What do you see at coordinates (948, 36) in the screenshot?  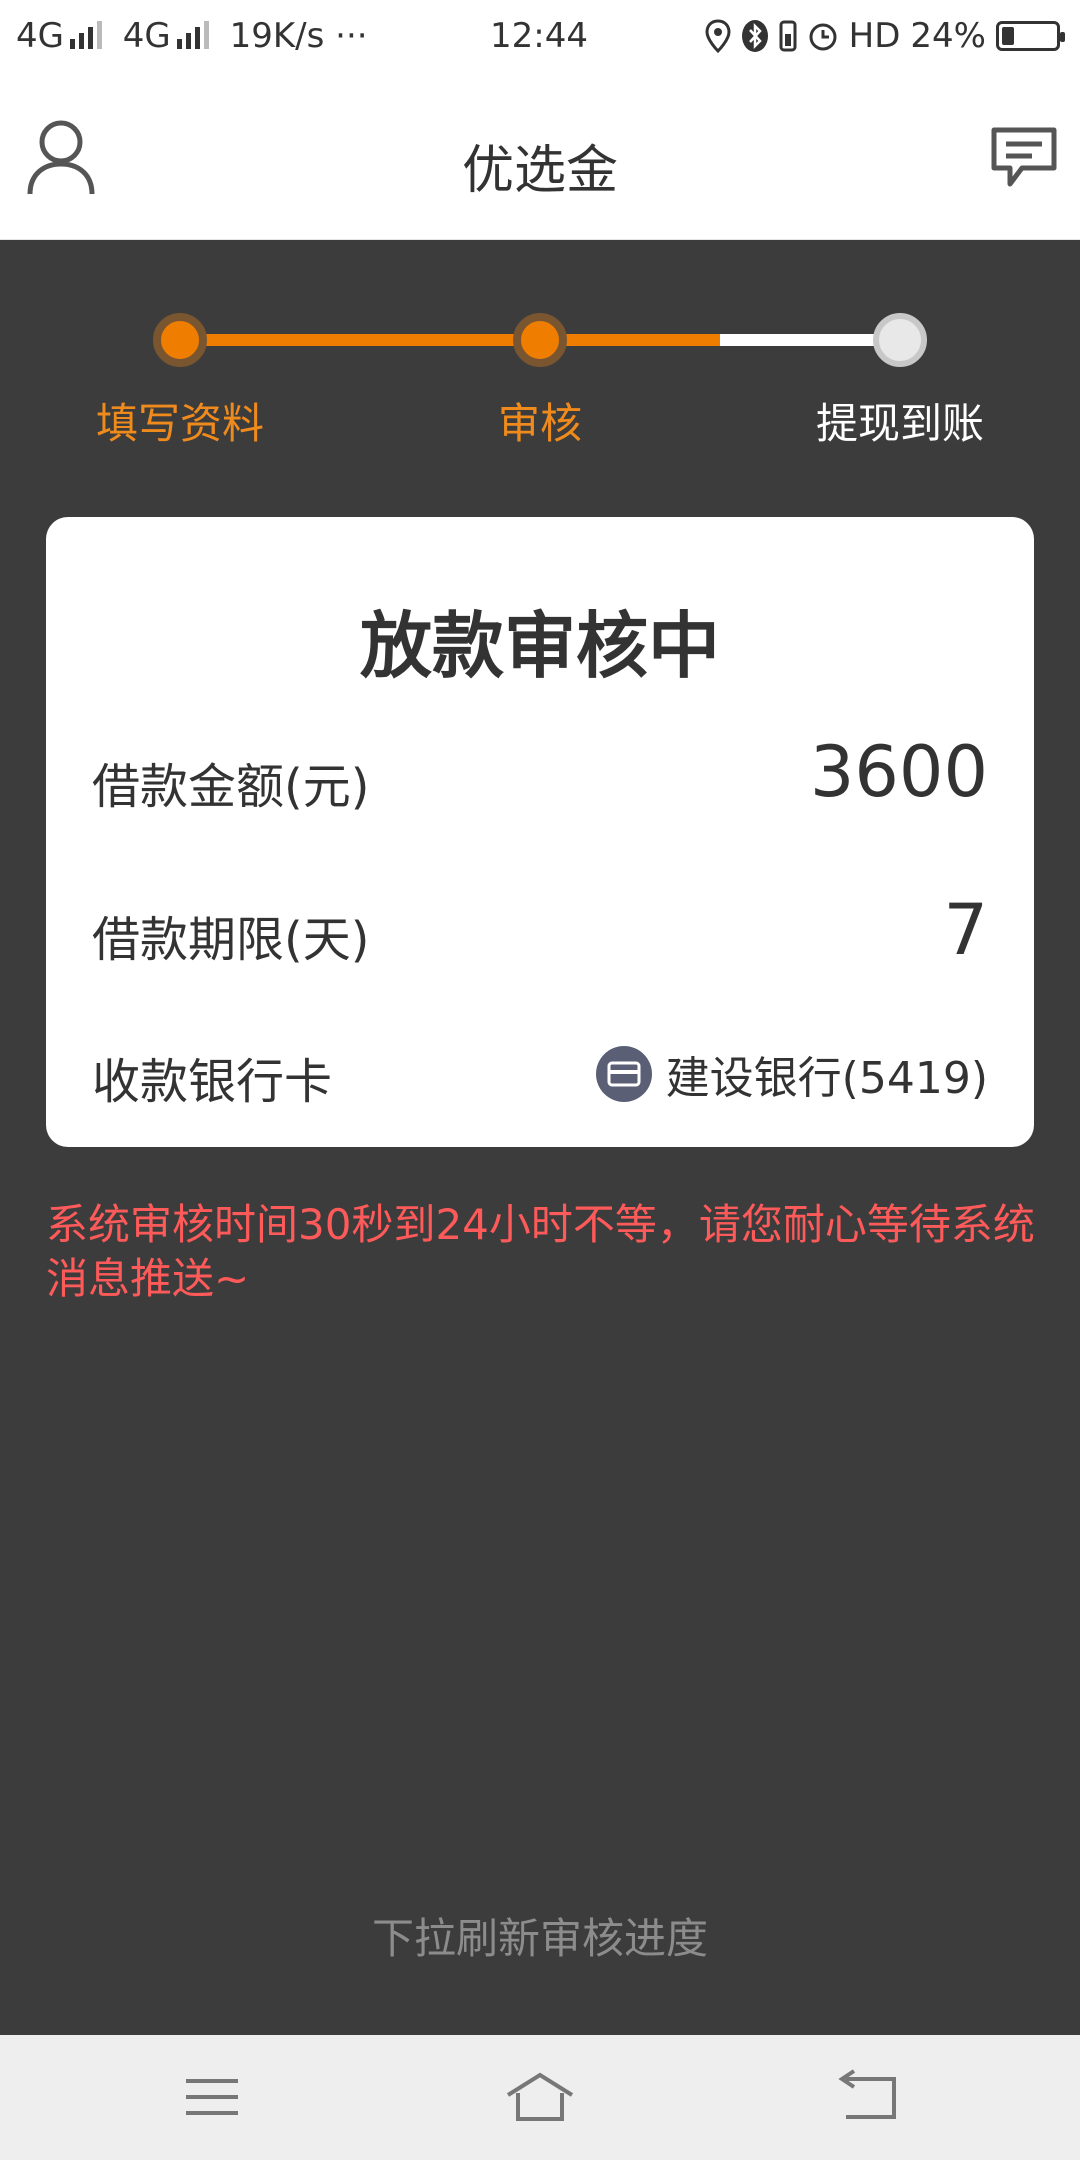 I see `battery-percent: 24%` at bounding box center [948, 36].